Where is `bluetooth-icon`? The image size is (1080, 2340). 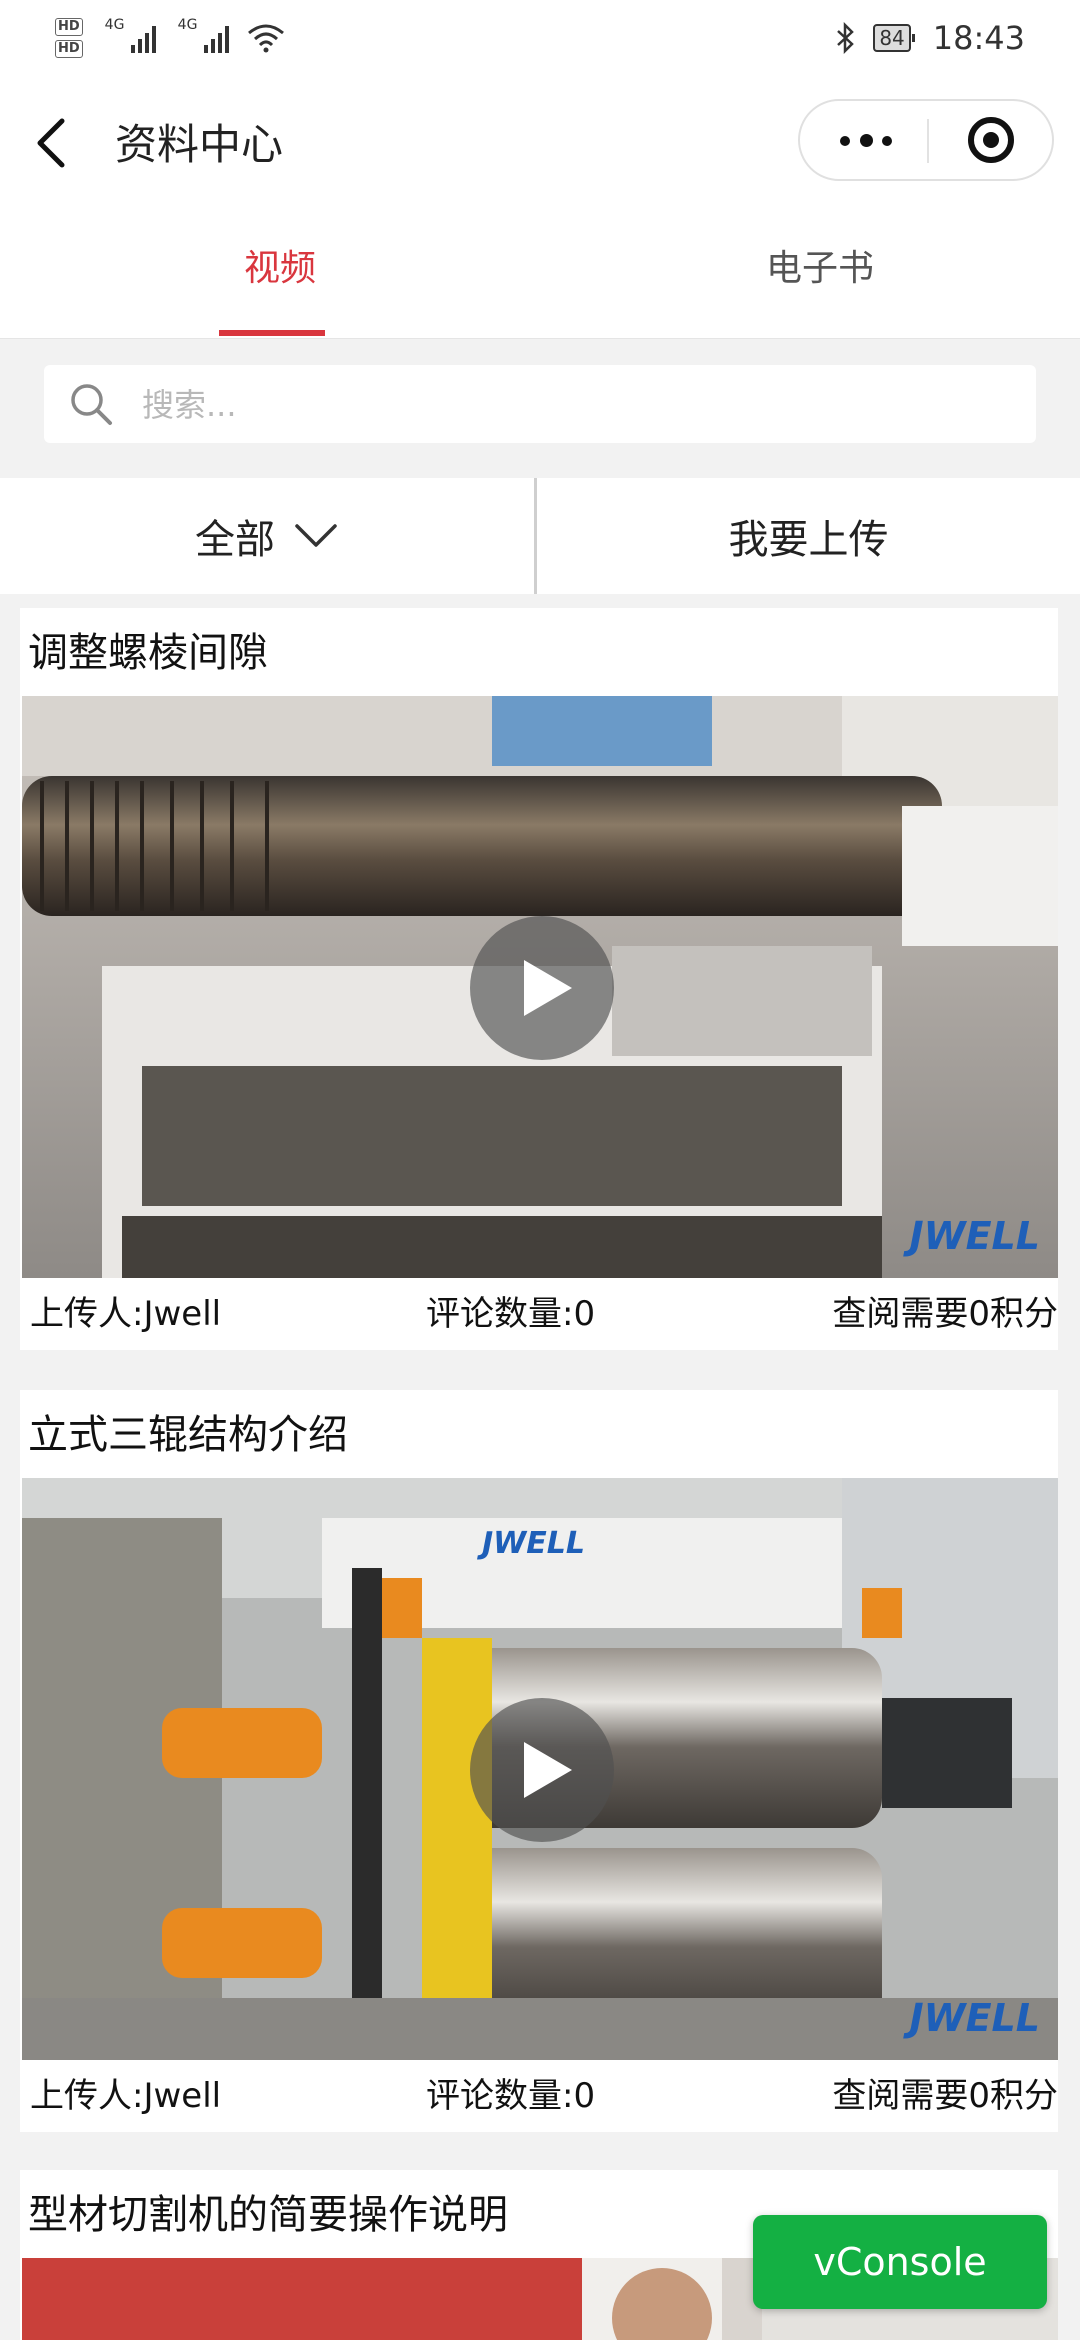
bluetooth-icon is located at coordinates (846, 37).